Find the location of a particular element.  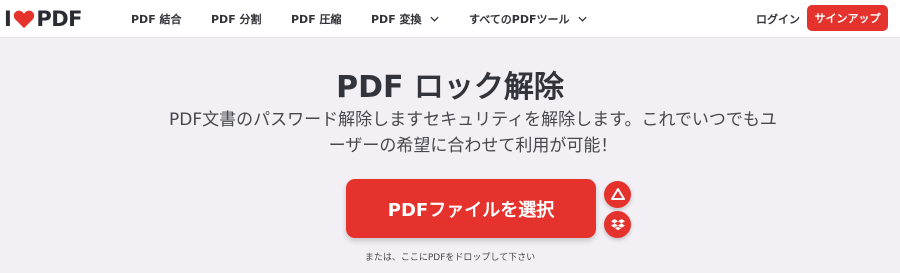

signup-button: サインアップ is located at coordinates (847, 18).